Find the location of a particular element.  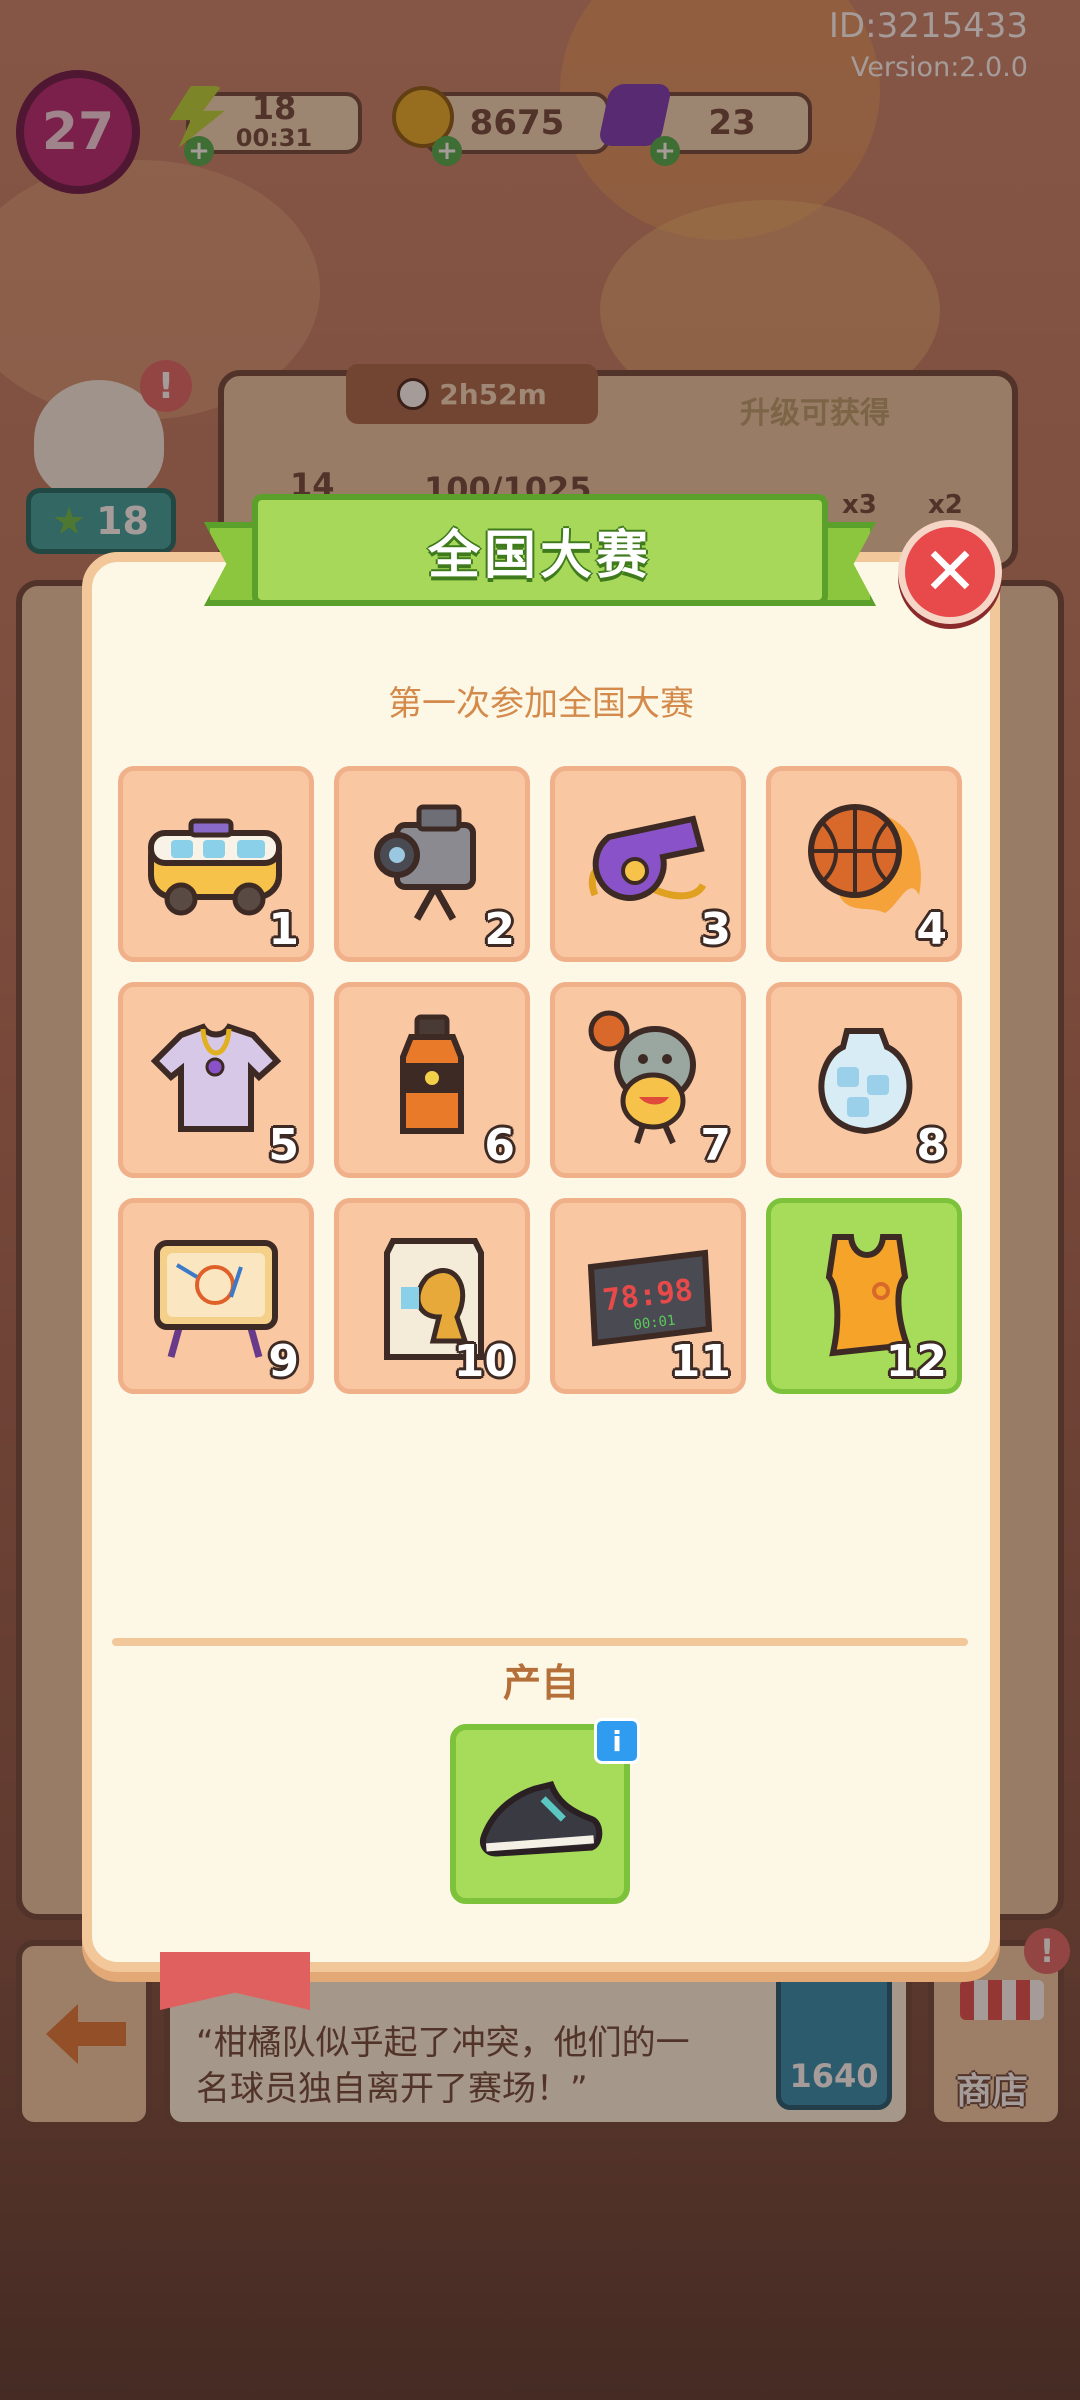

source-generator-tile: i is located at coordinates (545, 1811).